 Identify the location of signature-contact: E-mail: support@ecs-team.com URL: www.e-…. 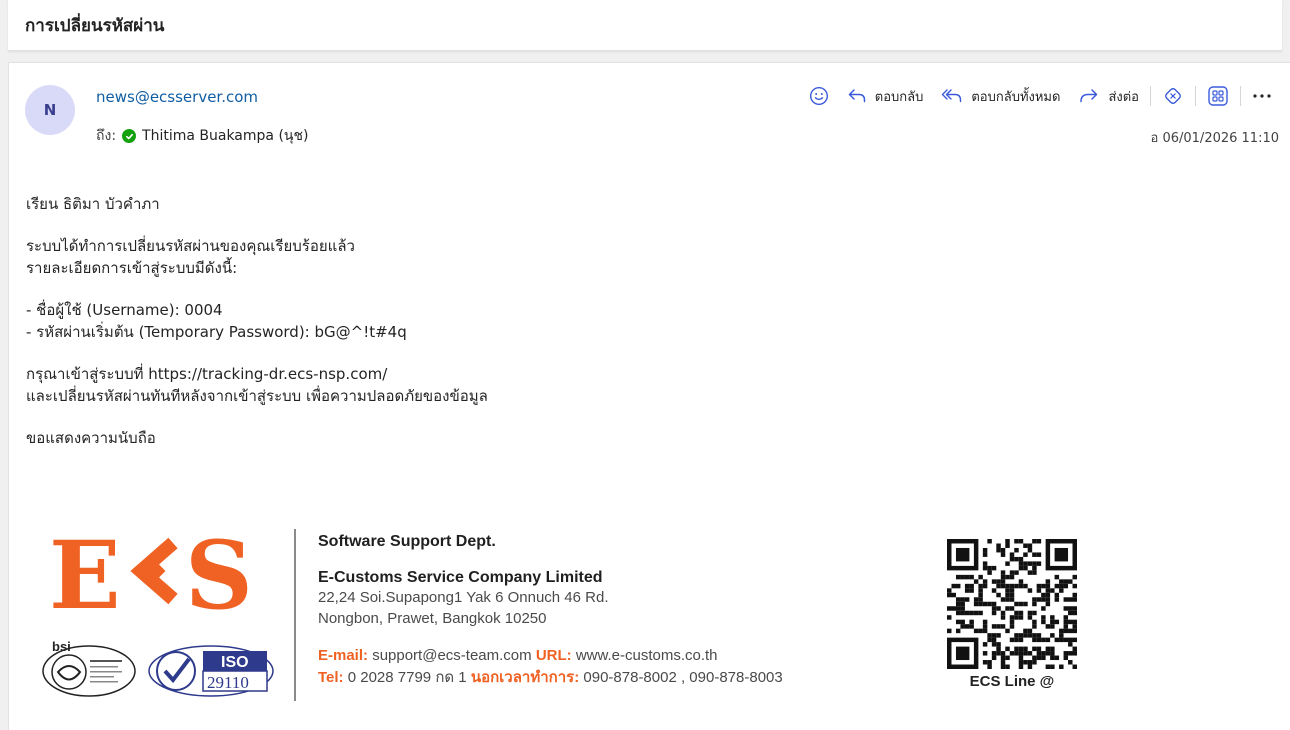
(550, 667).